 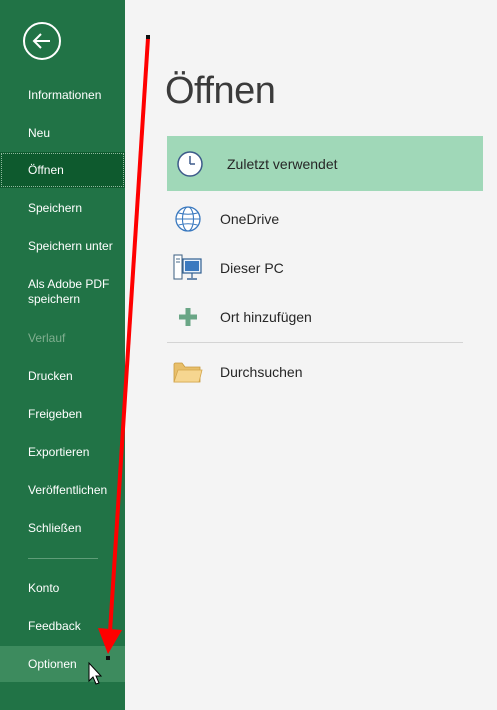 I want to click on folder-icon, so click(x=188, y=372).